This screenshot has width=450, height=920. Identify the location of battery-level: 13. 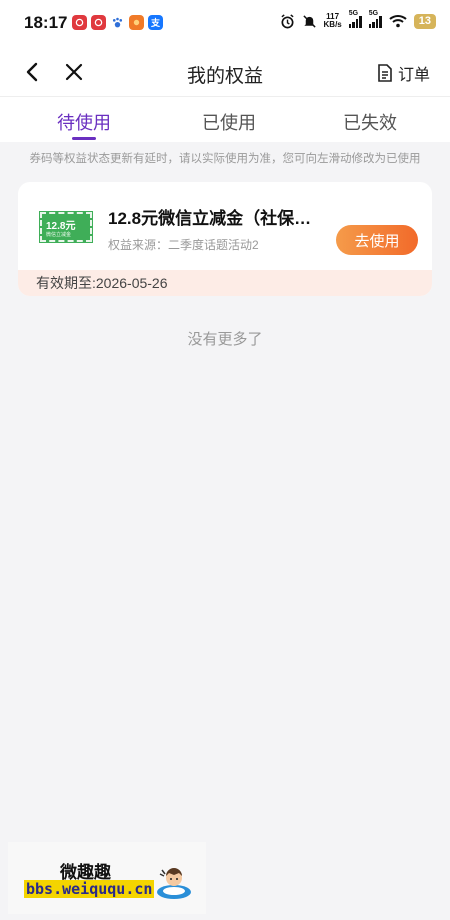
(424, 21).